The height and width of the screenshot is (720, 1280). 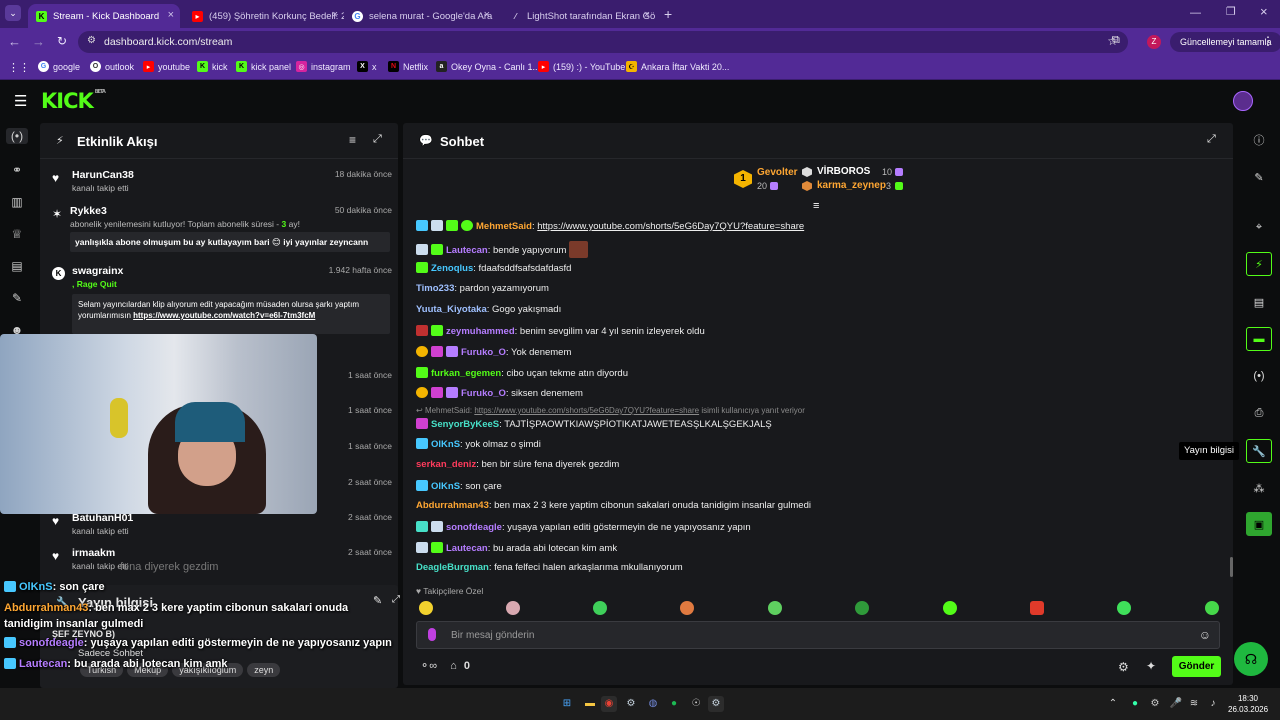 I want to click on activity-user: HarunCan38, so click(x=103, y=175).